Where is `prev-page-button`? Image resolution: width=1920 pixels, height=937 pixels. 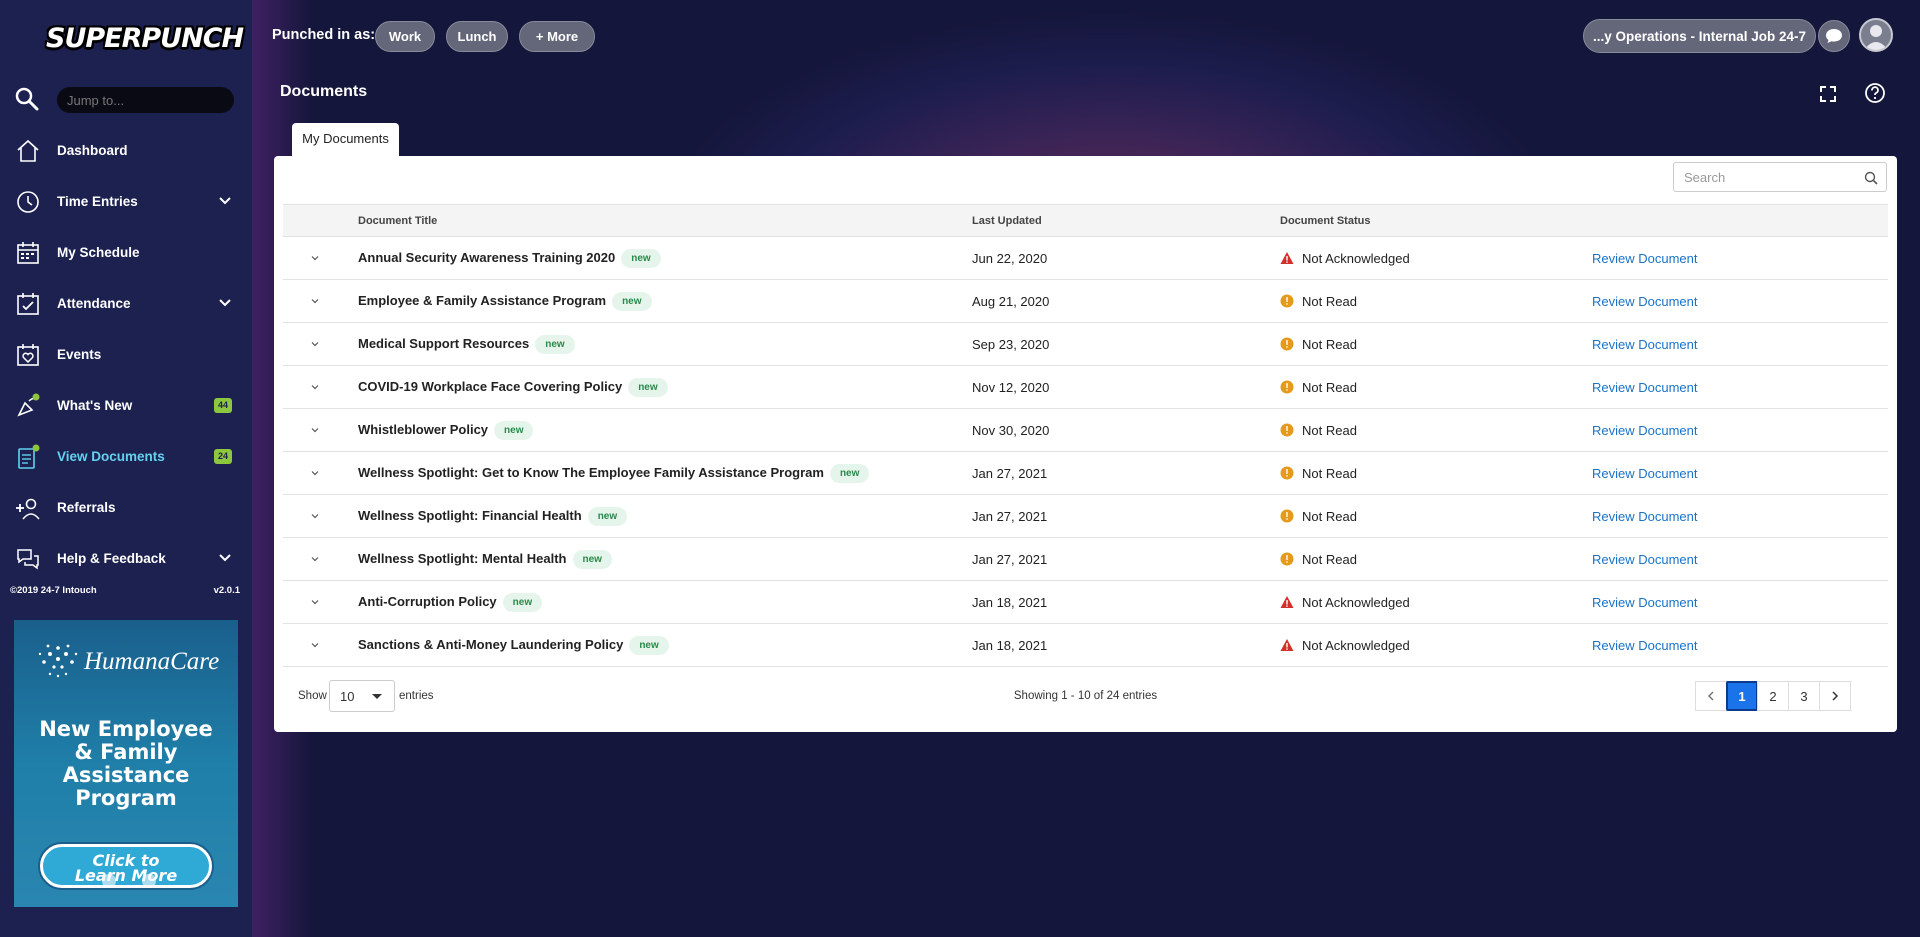
prev-page-button is located at coordinates (1711, 696).